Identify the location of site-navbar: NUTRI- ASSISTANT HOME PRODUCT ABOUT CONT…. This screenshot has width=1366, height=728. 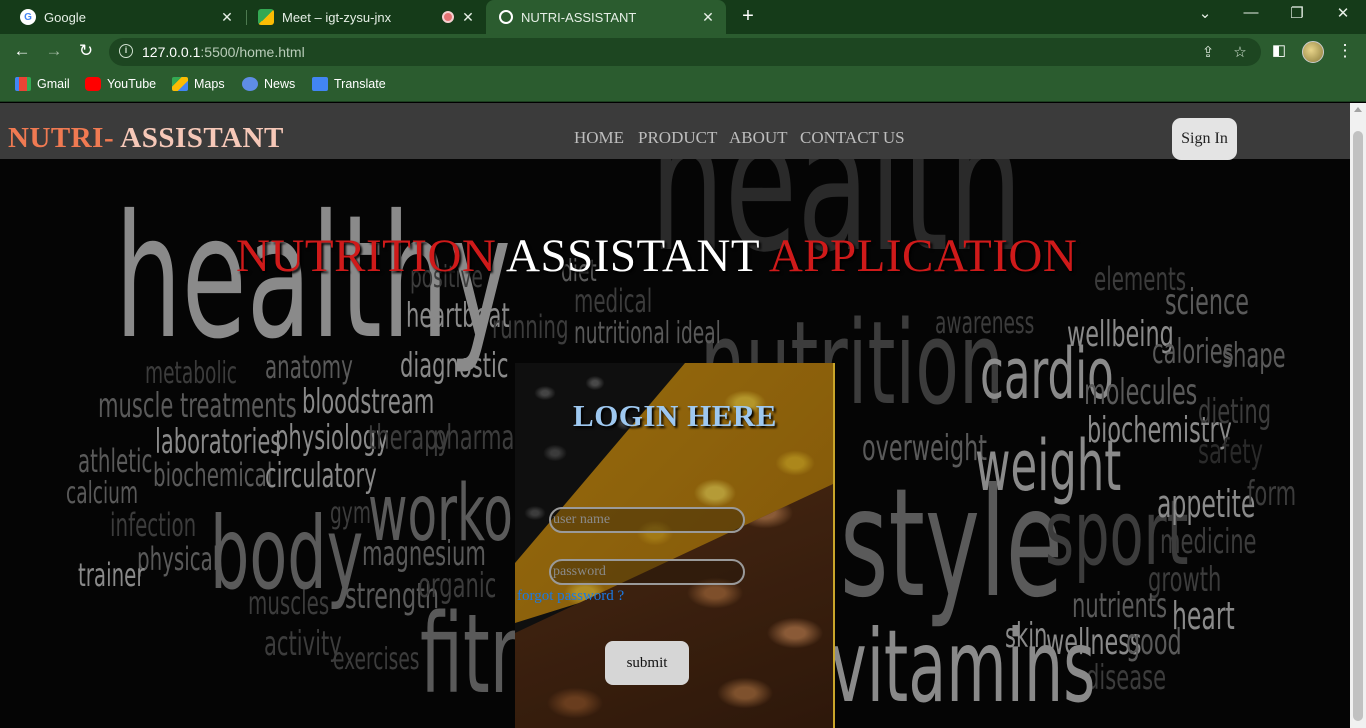
(675, 131).